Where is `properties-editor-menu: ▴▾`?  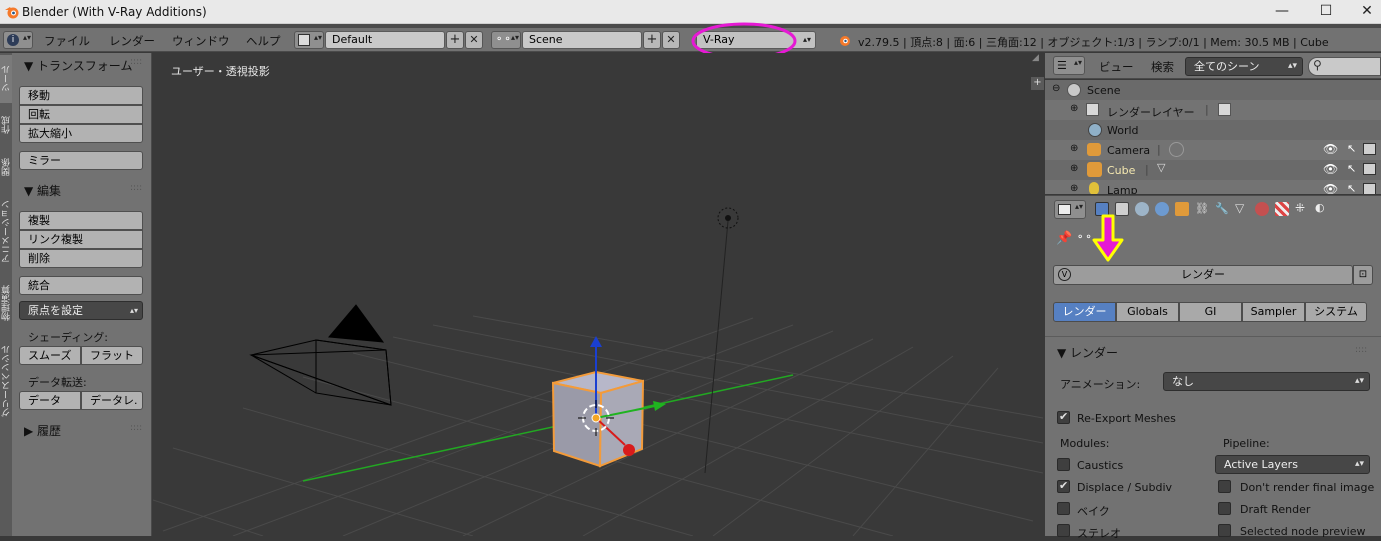 properties-editor-menu: ▴▾ is located at coordinates (1070, 209).